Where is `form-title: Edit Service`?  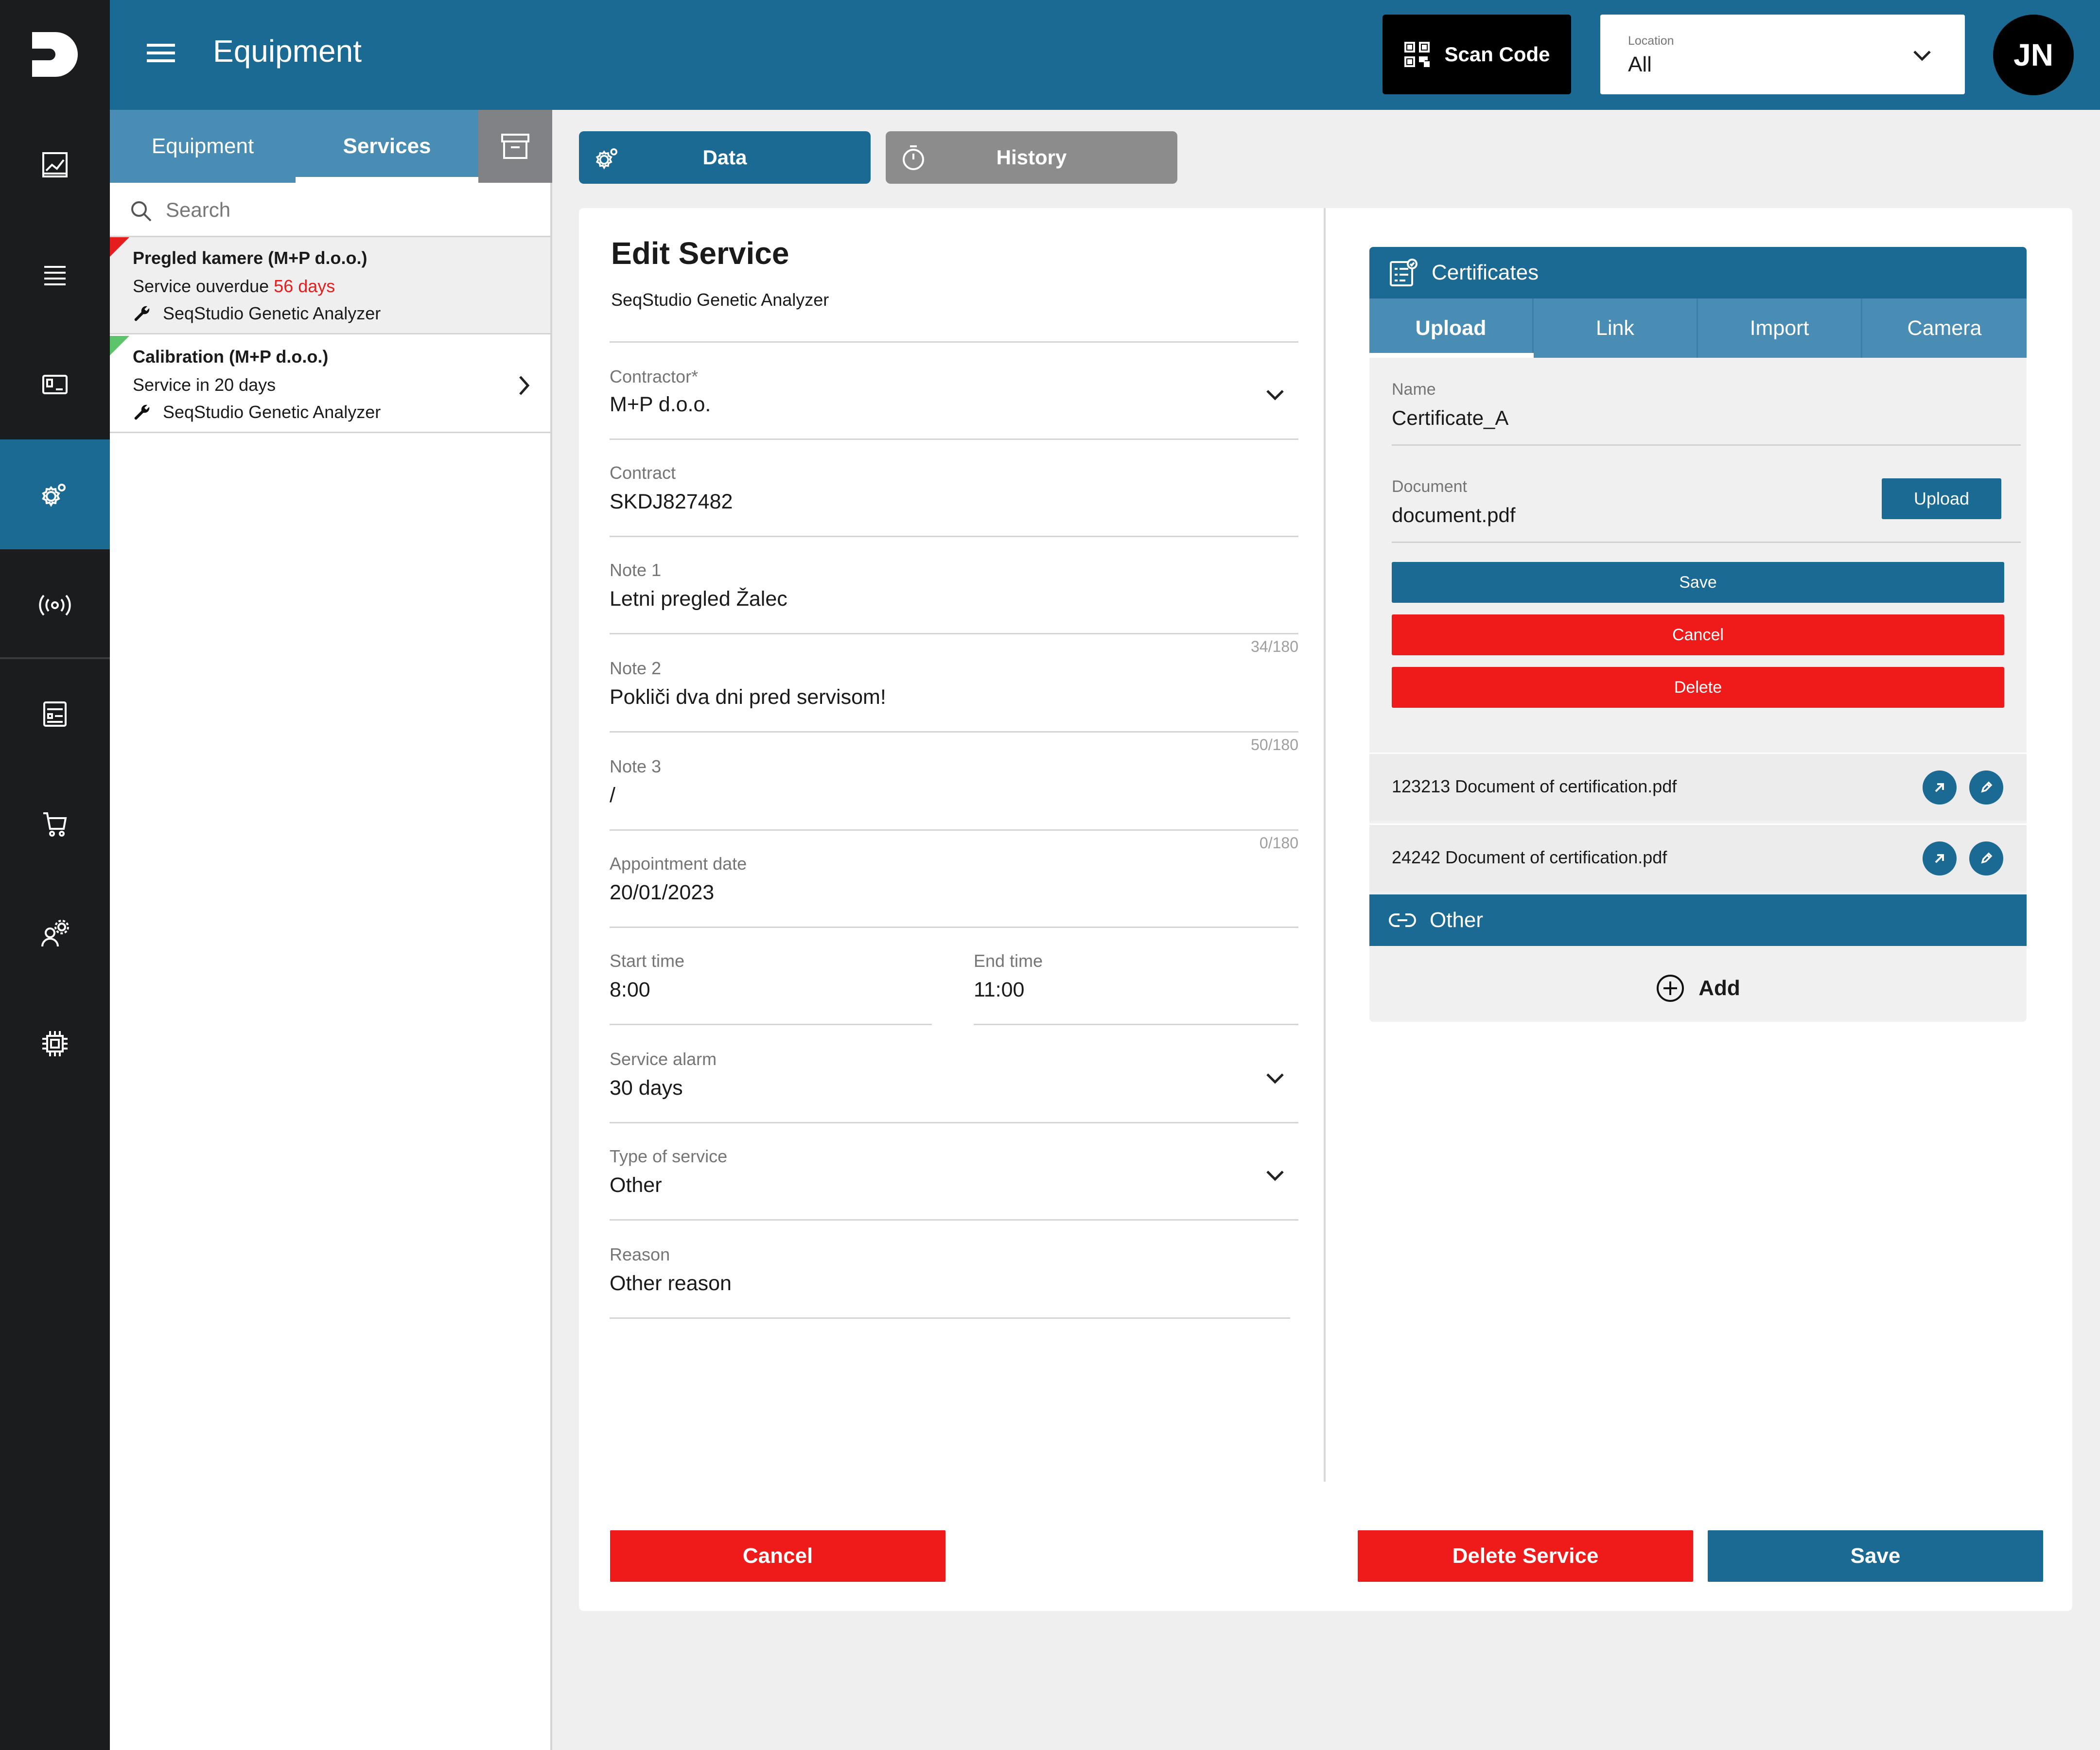 form-title: Edit Service is located at coordinates (700, 253).